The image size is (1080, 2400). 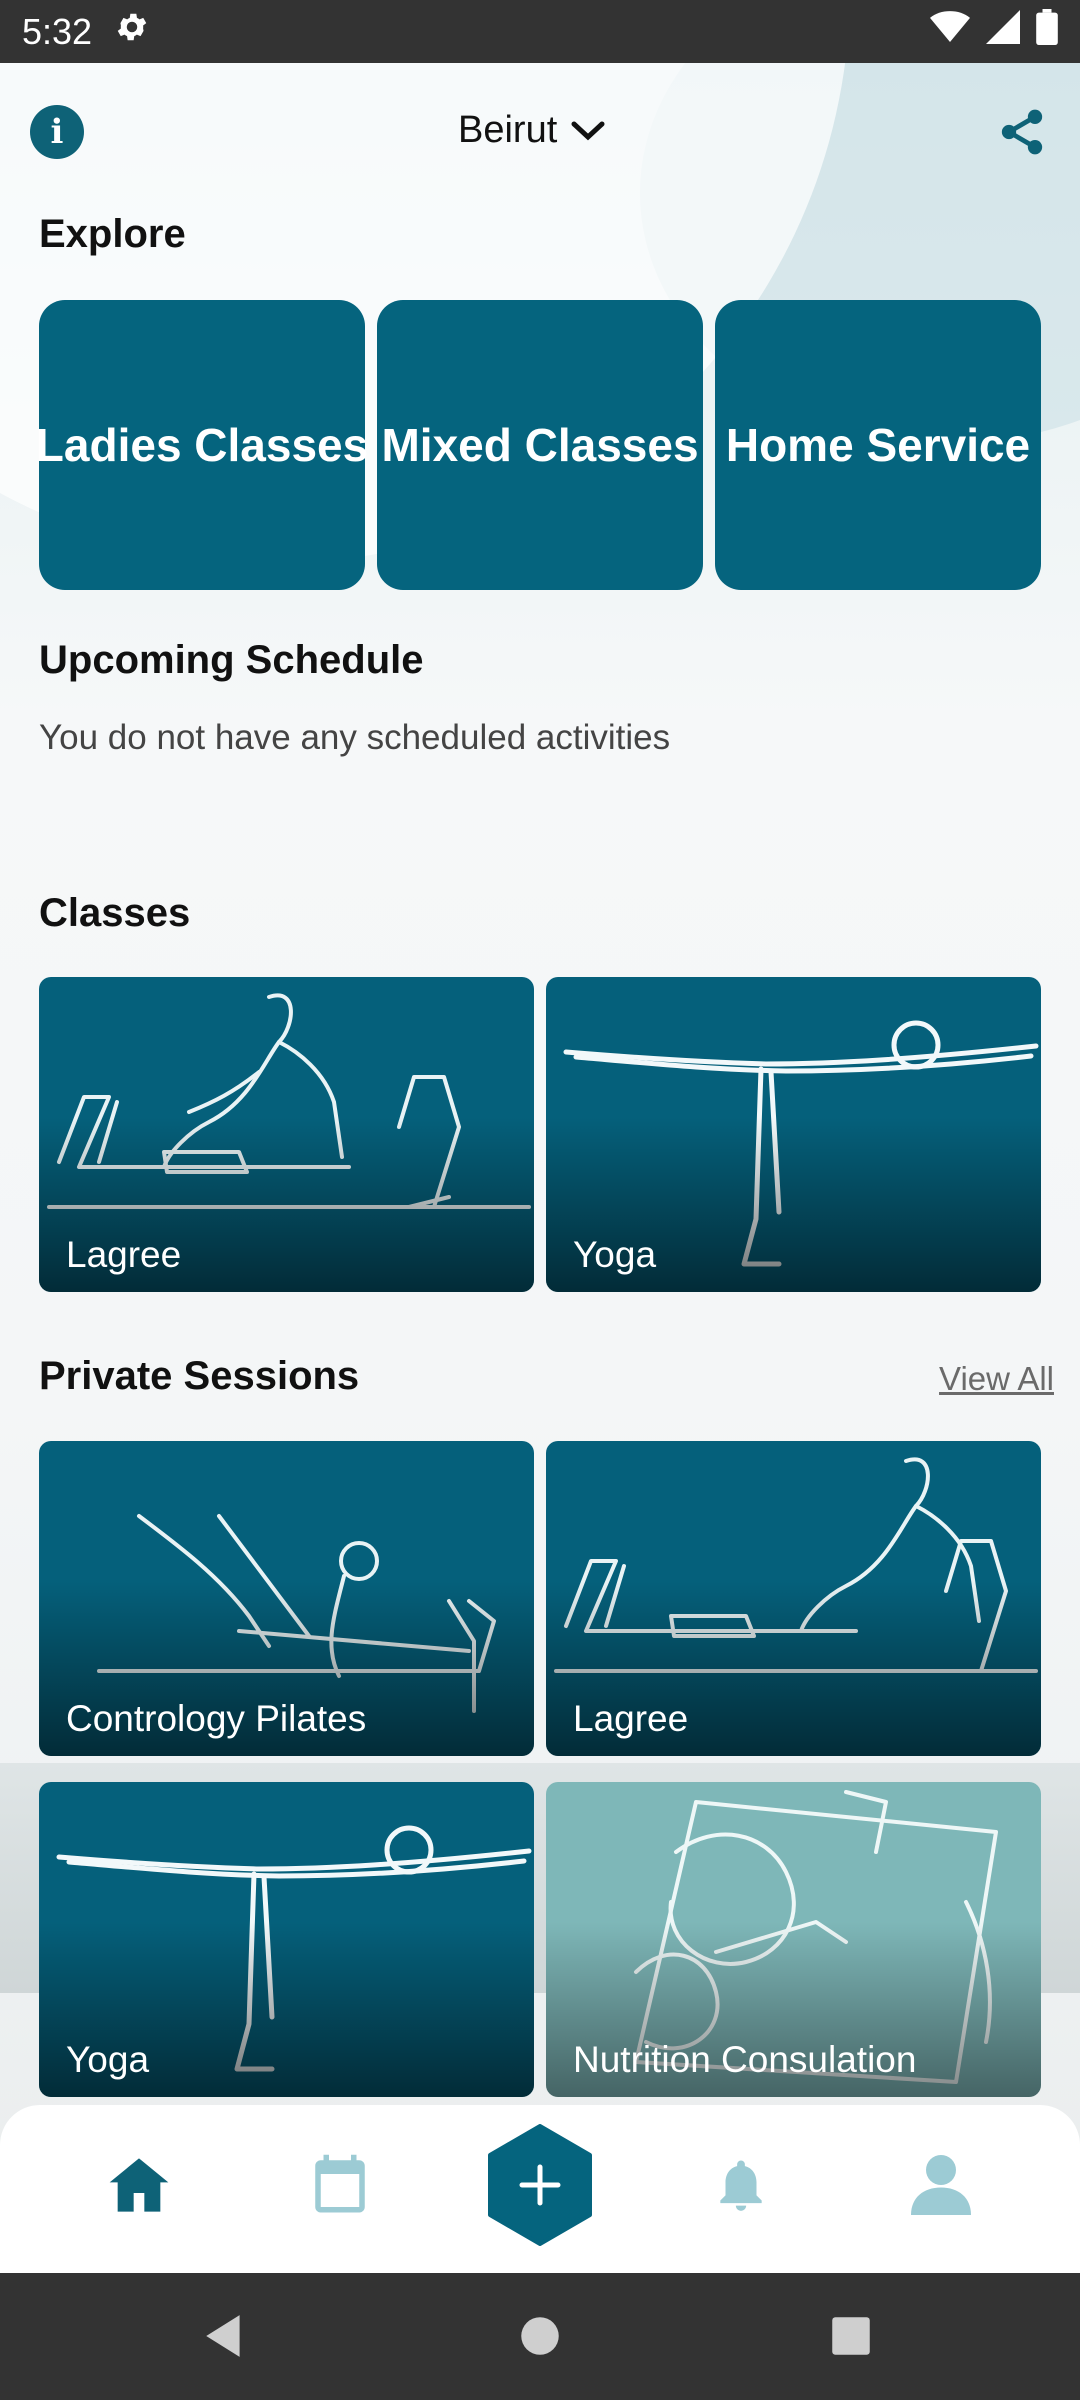 I want to click on home-icon, so click(x=139, y=2185).